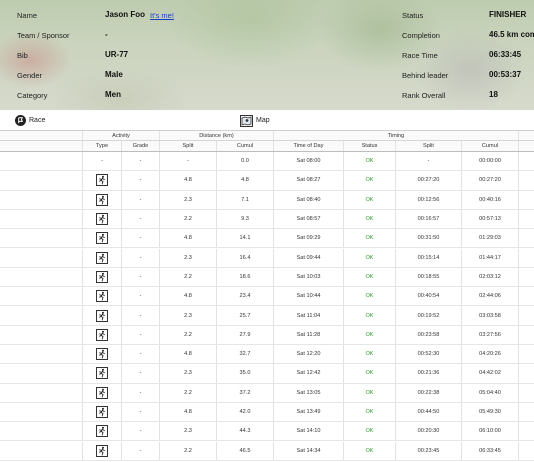  What do you see at coordinates (309, 354) in the screenshot?
I see `cell-time-of-day: Sat 12:20` at bounding box center [309, 354].